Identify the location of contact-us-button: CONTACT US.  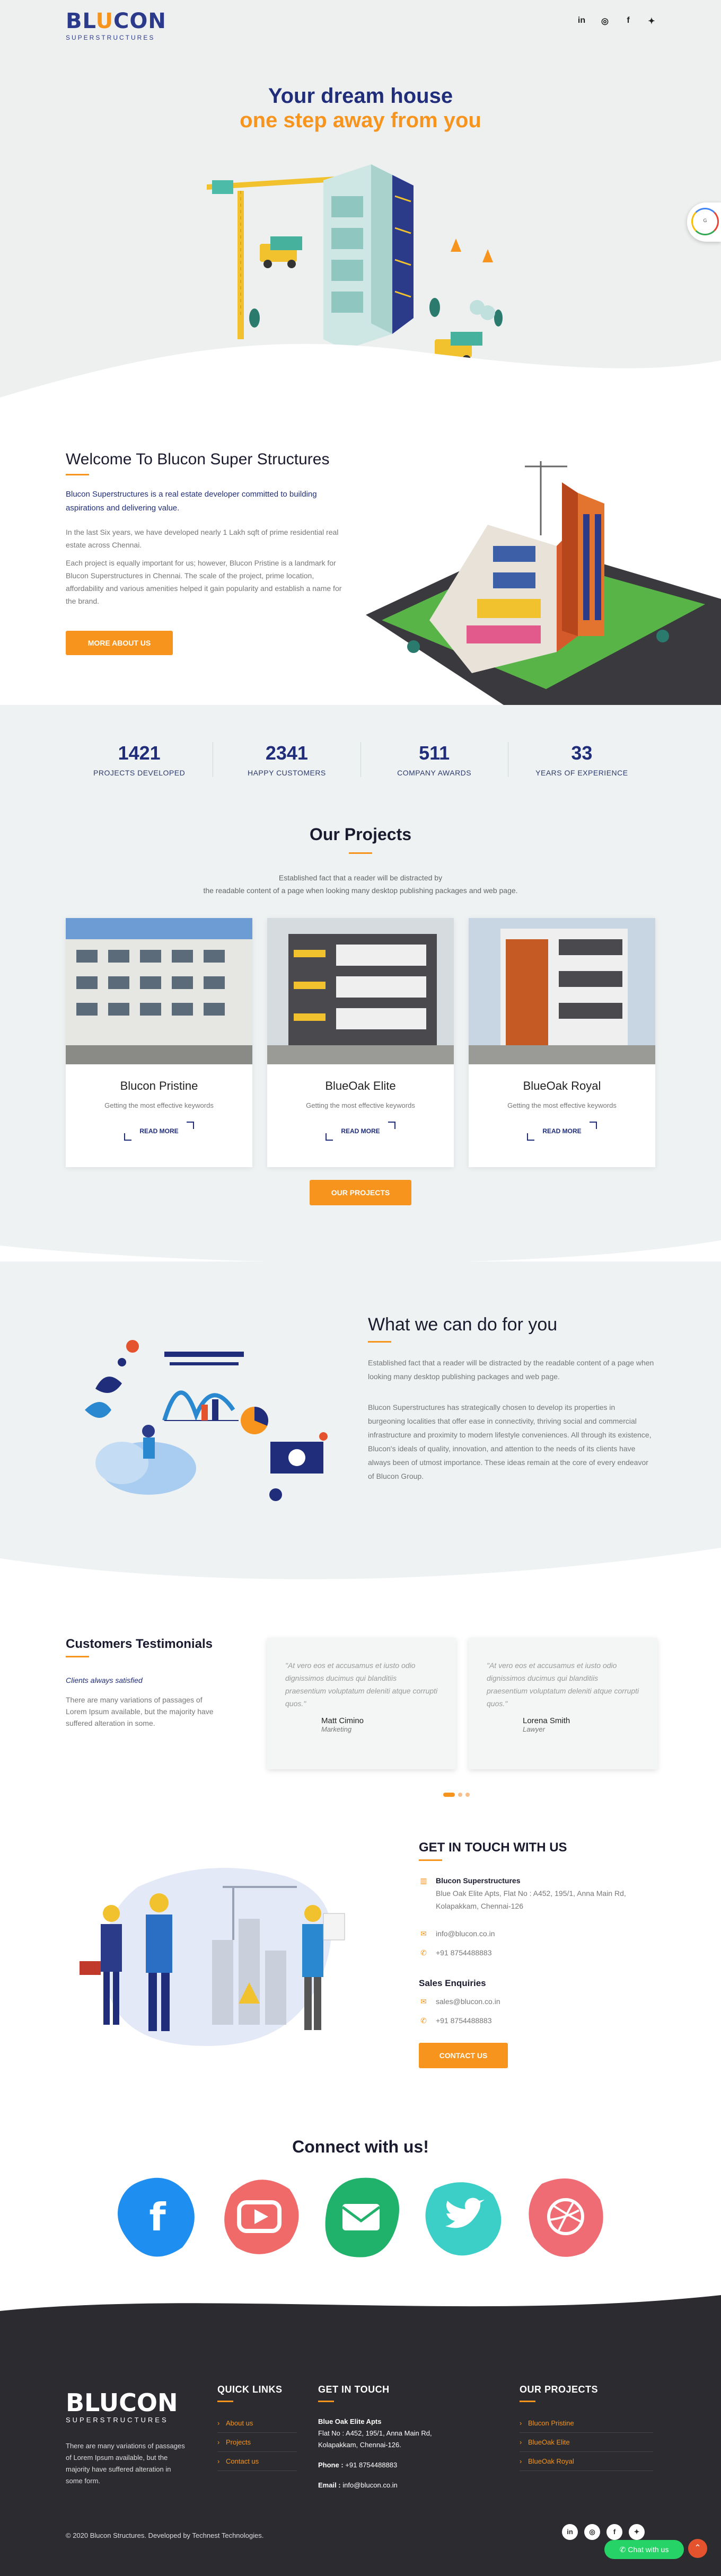
(464, 2055).